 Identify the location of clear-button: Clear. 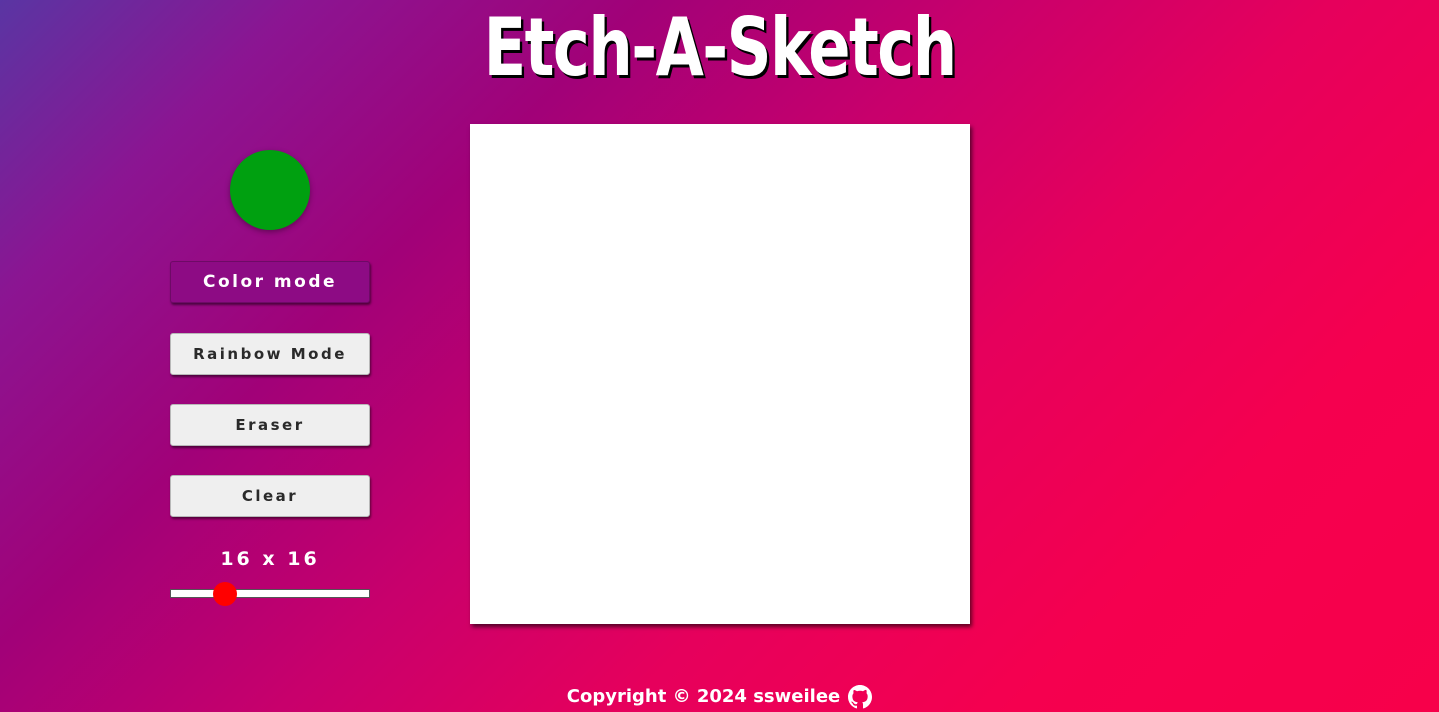
(270, 496).